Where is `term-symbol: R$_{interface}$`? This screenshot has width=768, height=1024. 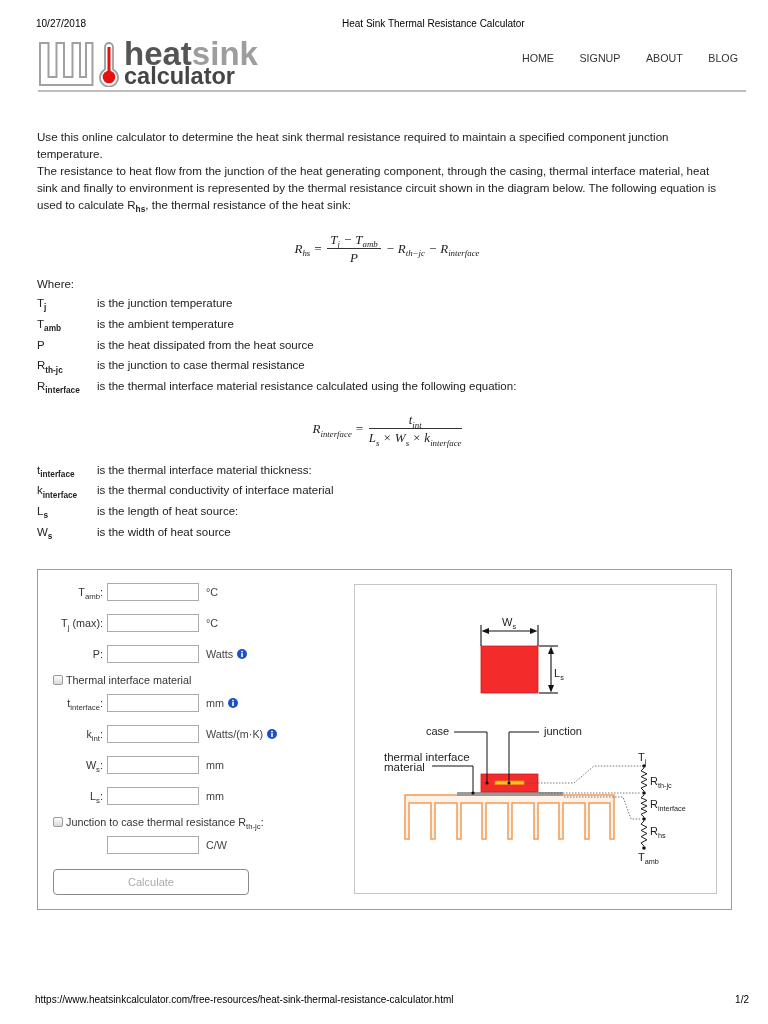
term-symbol: R$_{interface}$ is located at coordinates (59, 386).